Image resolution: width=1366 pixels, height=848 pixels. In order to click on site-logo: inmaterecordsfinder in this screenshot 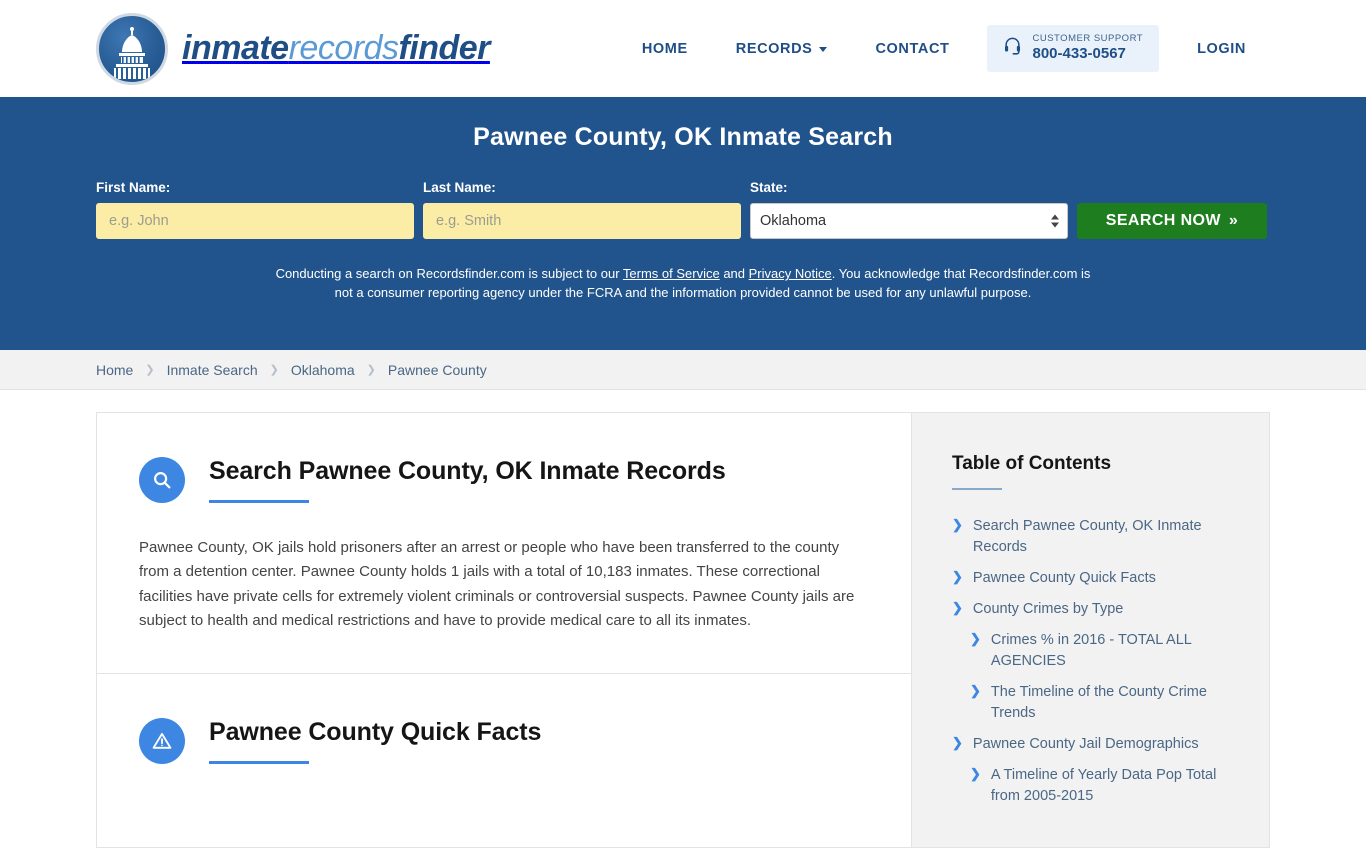, I will do `click(293, 48)`.